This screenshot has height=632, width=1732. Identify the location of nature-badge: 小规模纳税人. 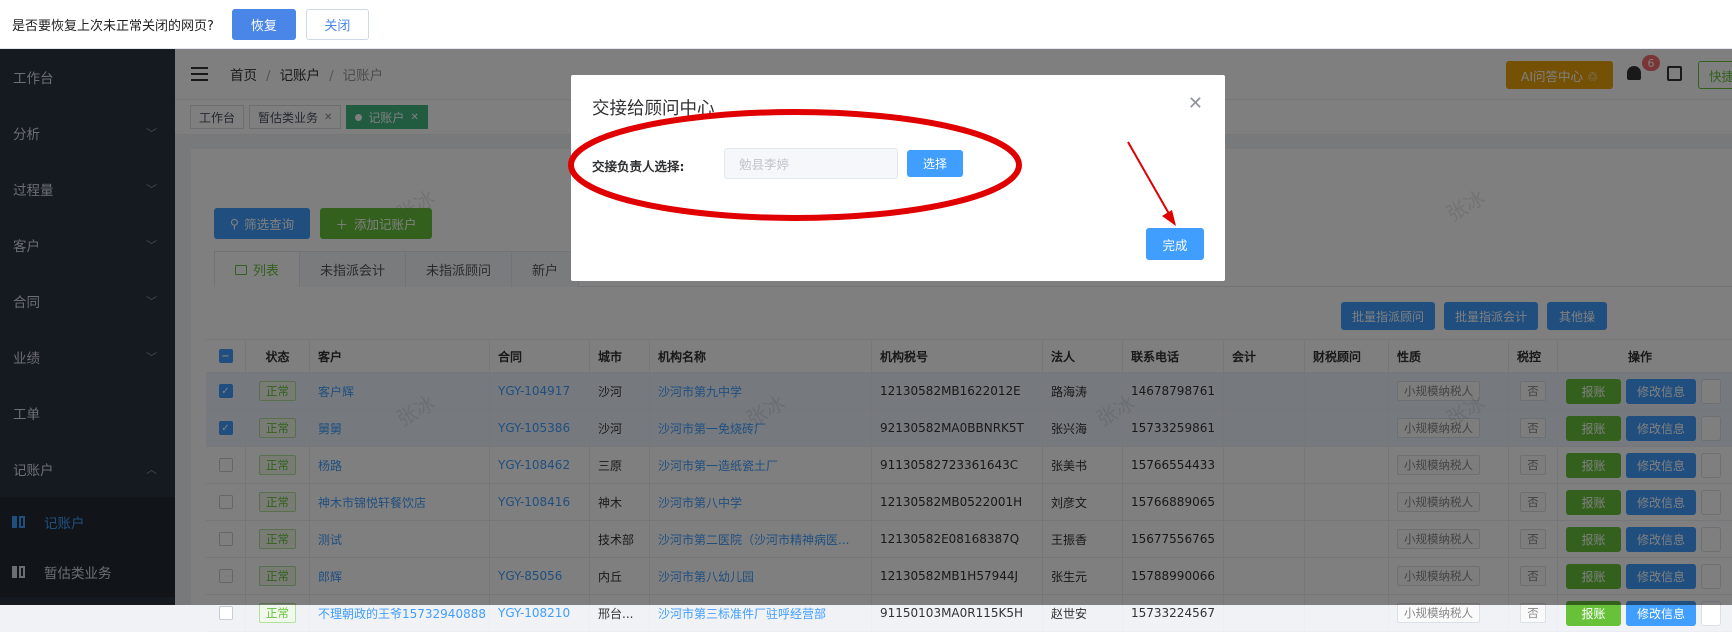
(1438, 613).